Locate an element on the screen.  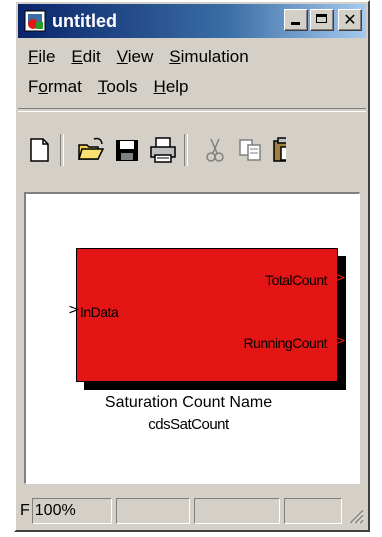
menu-format-label: rmat is located at coordinates (64, 86).